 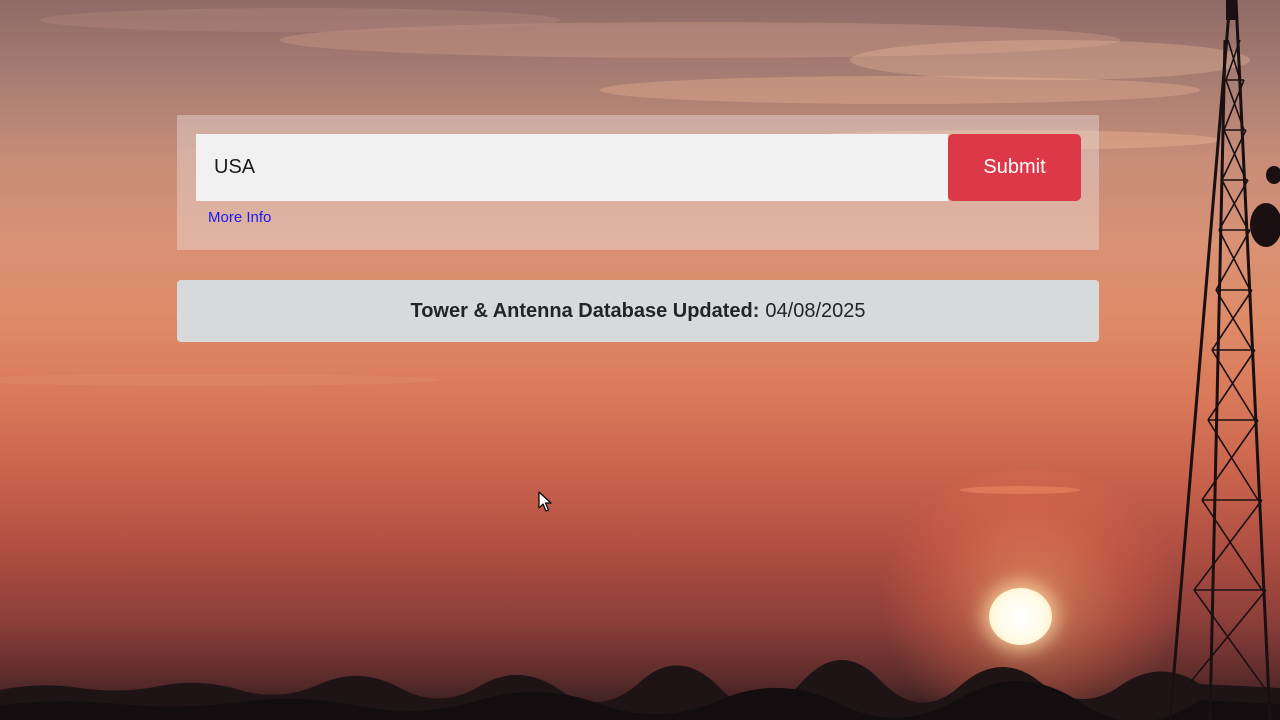 I want to click on treeline, so click(x=640, y=690).